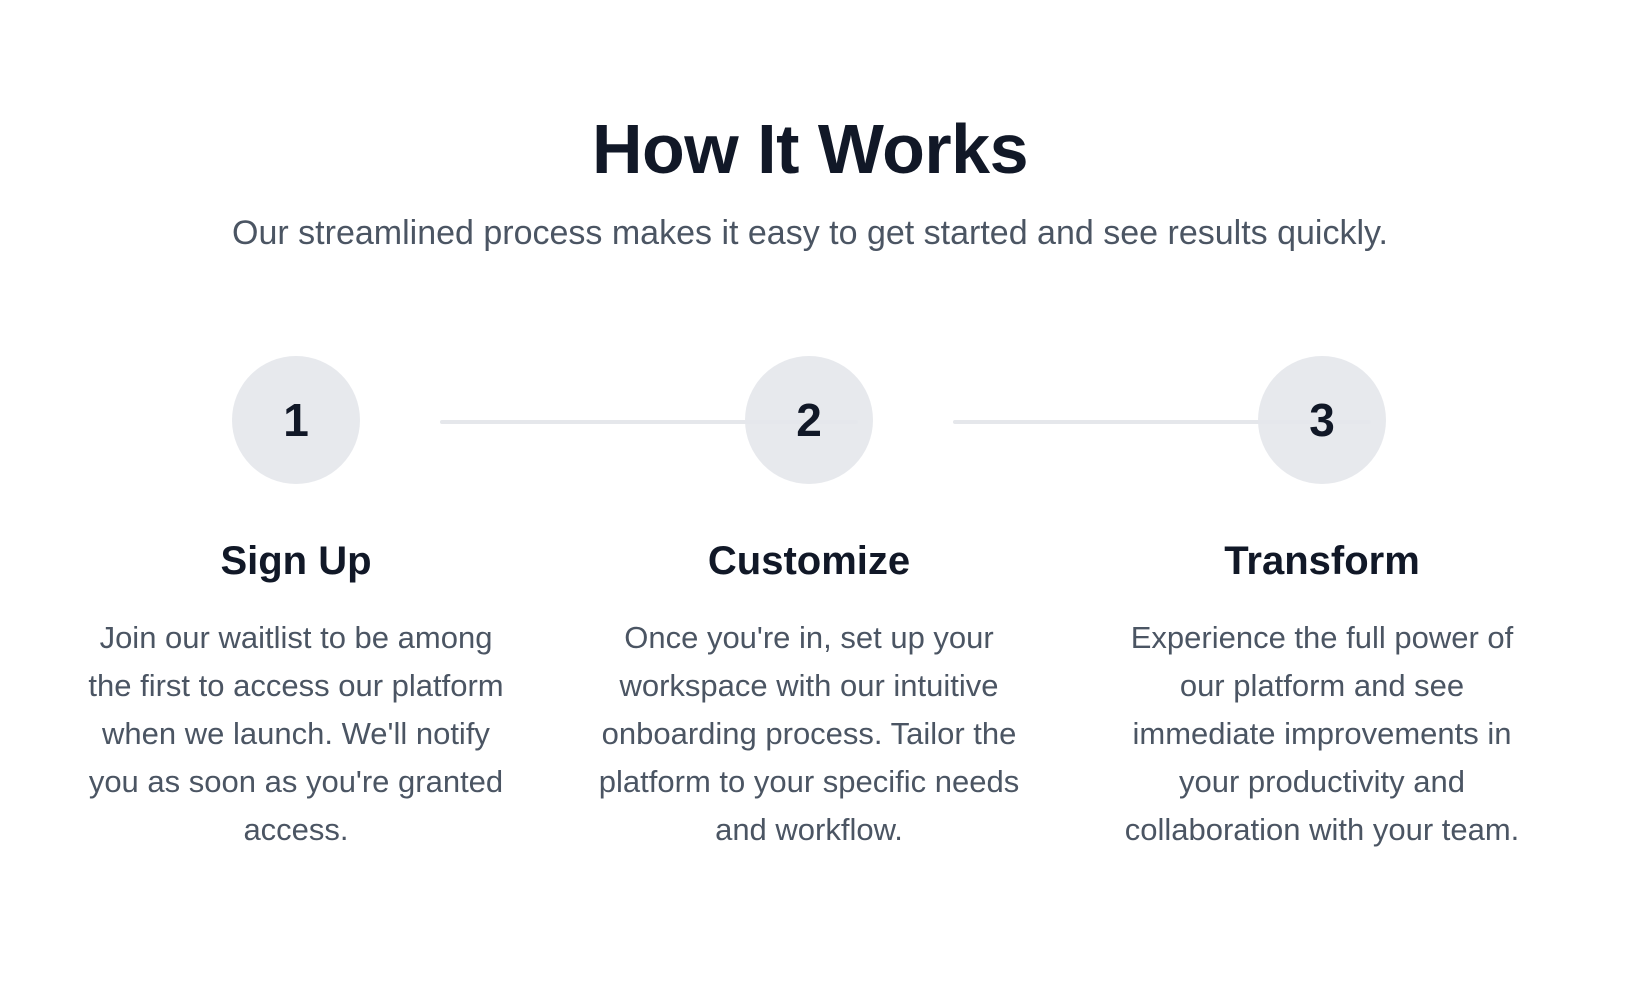  What do you see at coordinates (810, 148) in the screenshot?
I see `section-title: How It Works` at bounding box center [810, 148].